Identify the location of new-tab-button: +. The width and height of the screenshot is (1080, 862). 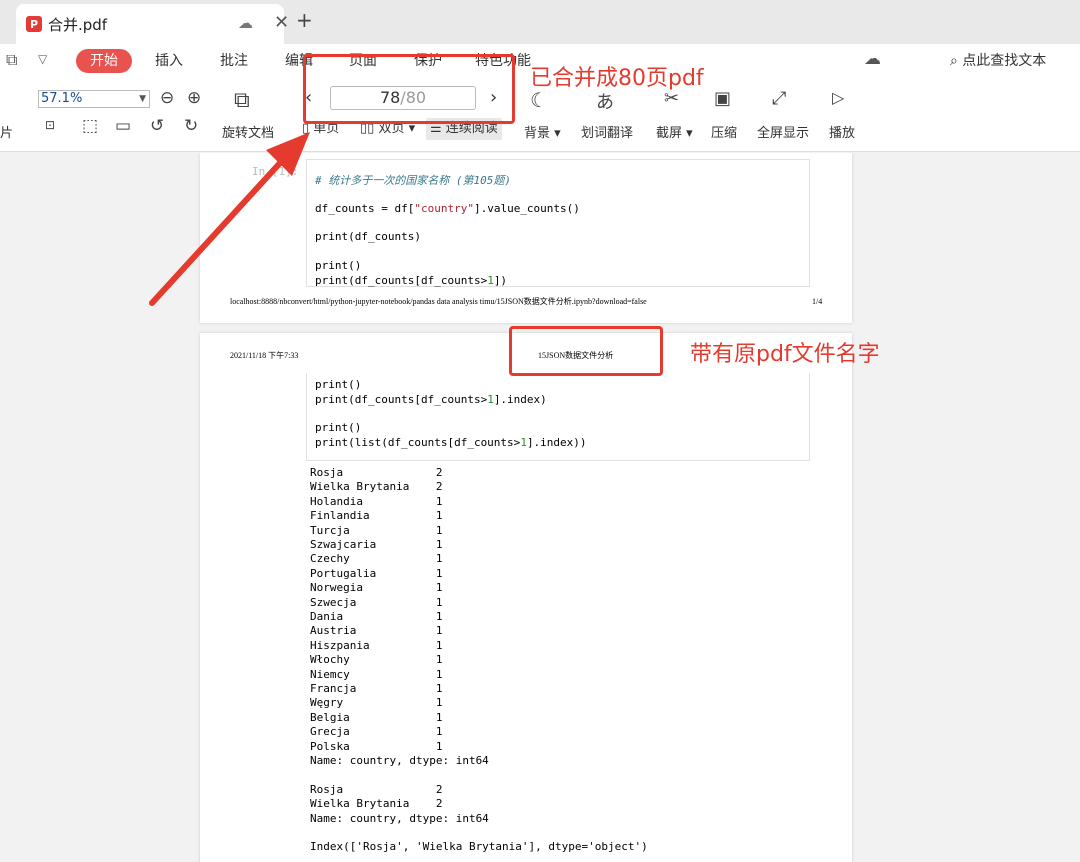
(304, 20).